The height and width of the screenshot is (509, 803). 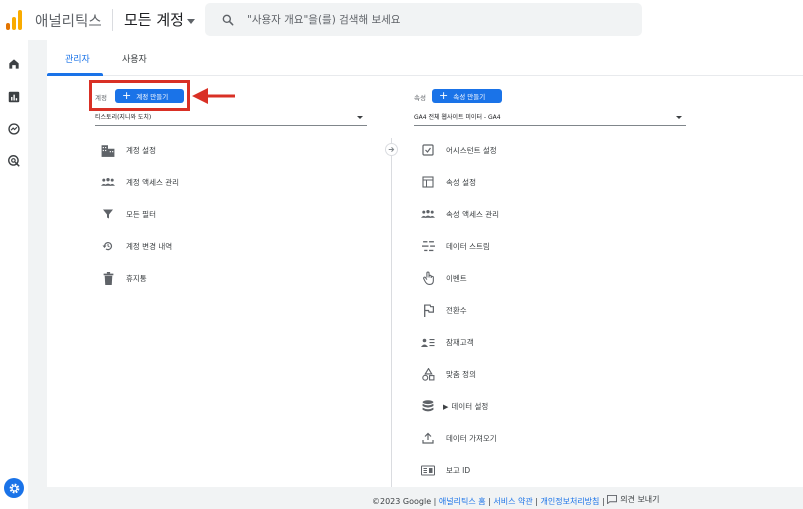 What do you see at coordinates (14, 97) in the screenshot?
I see `reports-icon` at bounding box center [14, 97].